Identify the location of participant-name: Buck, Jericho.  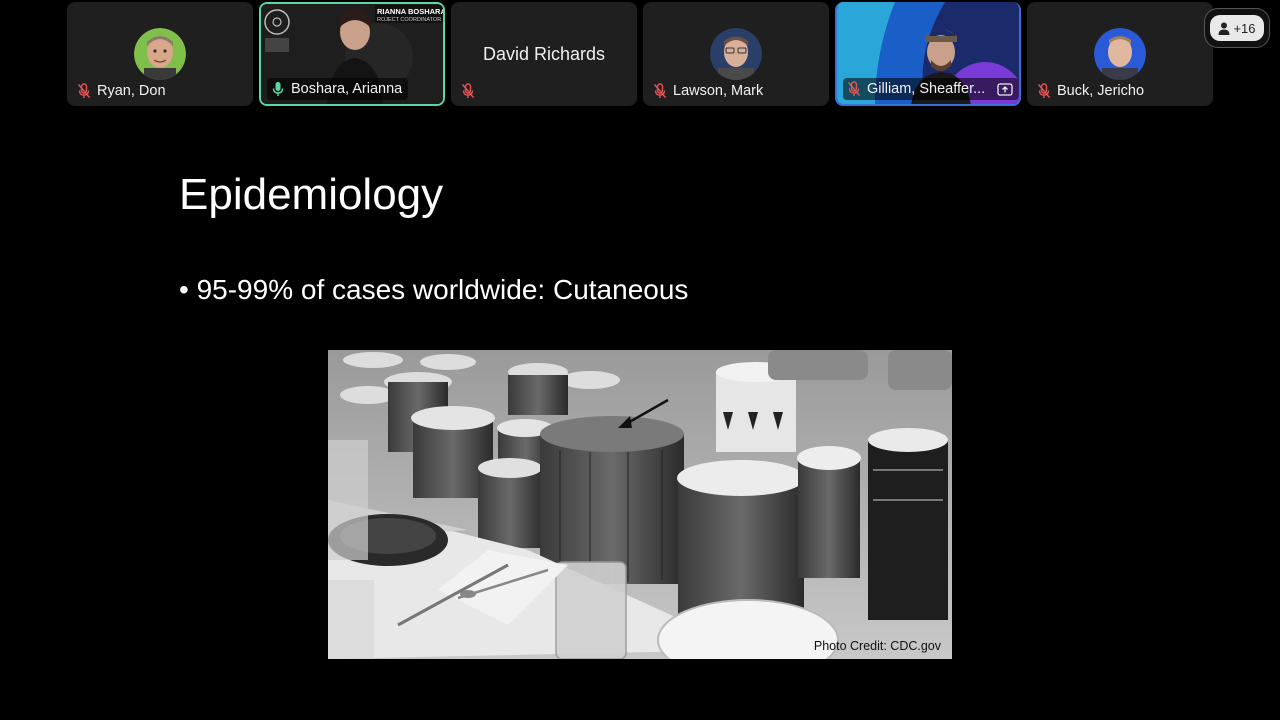
(1101, 91).